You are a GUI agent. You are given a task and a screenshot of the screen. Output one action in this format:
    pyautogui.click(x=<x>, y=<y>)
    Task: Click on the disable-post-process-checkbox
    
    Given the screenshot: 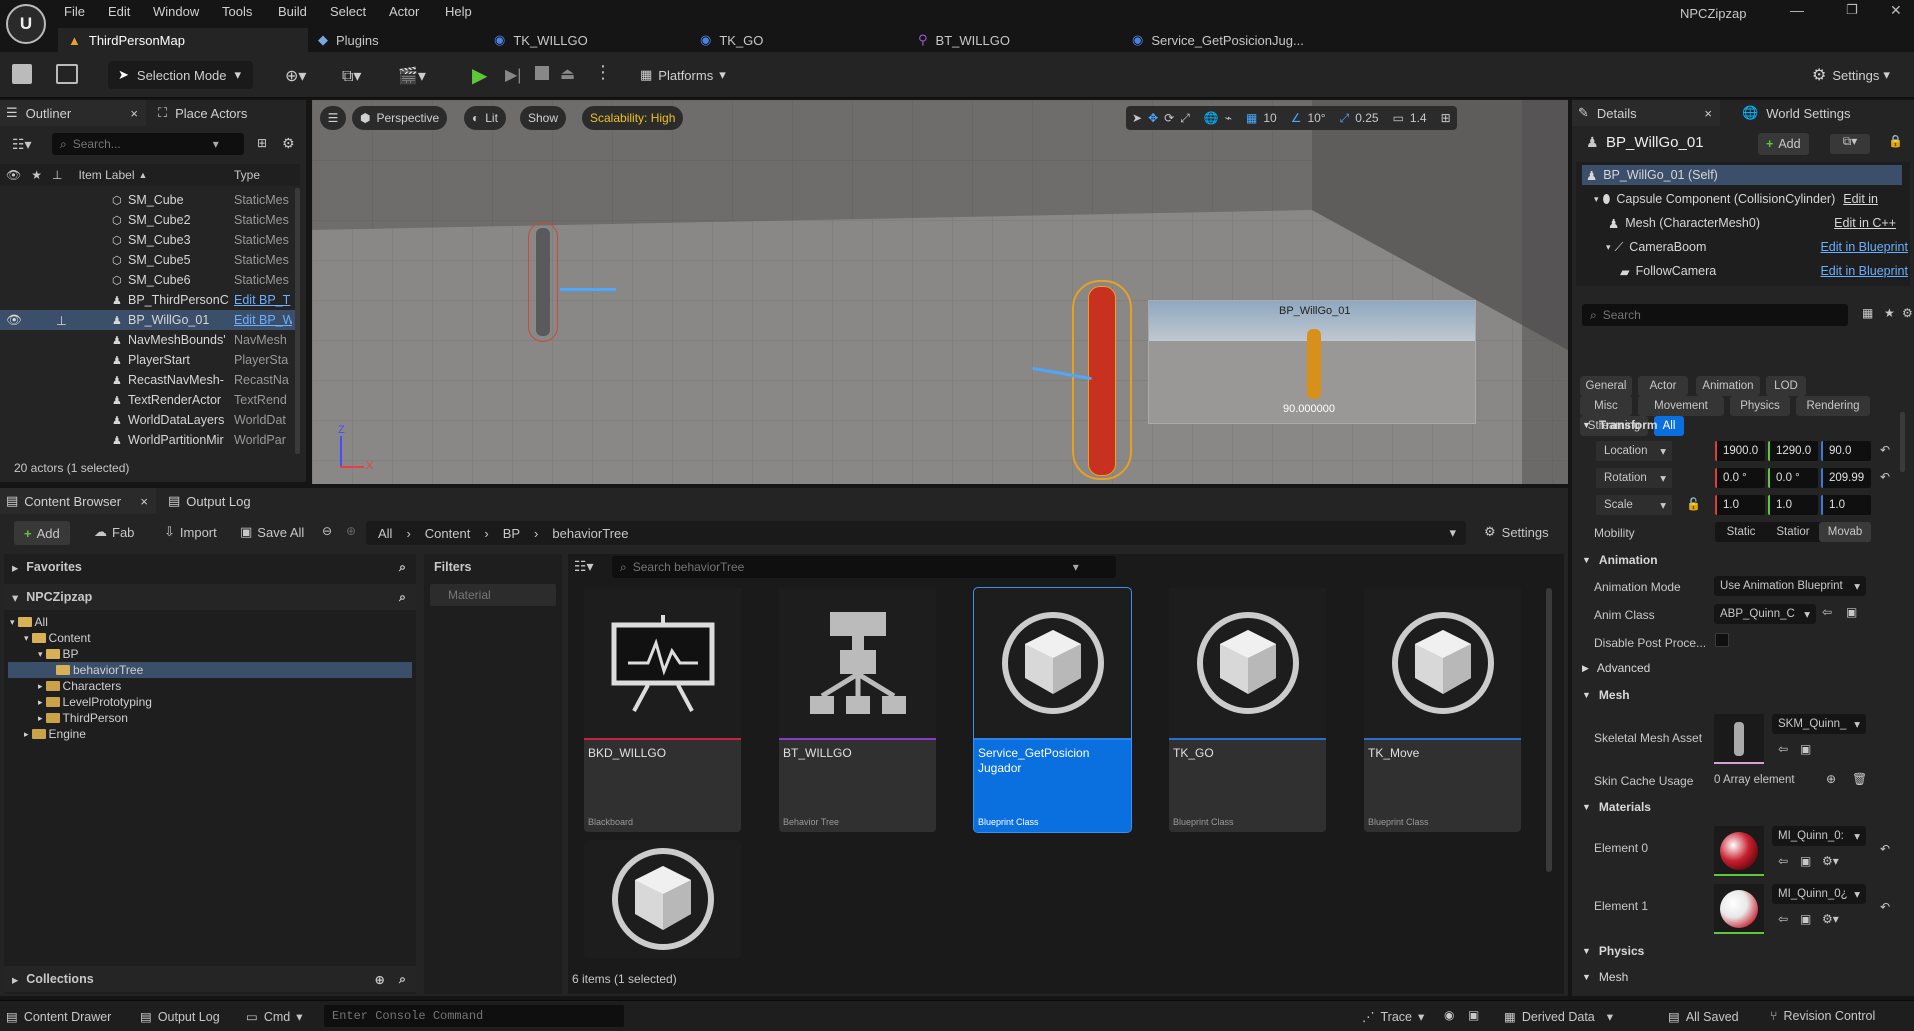 What is the action you would take?
    pyautogui.click(x=1722, y=640)
    